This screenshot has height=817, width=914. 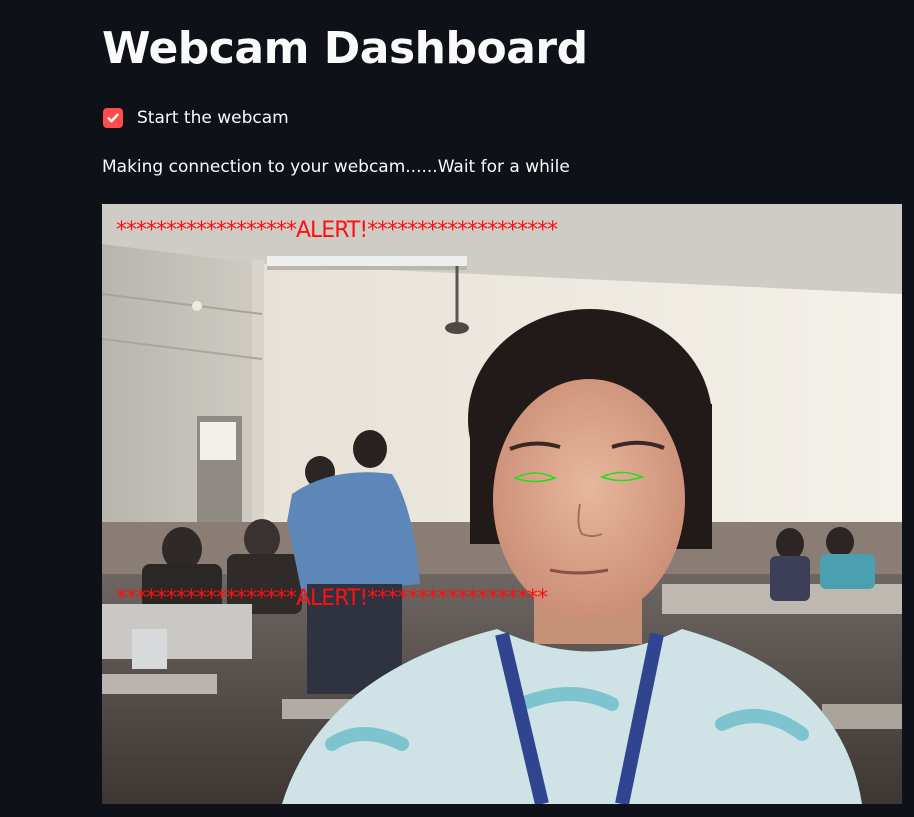 What do you see at coordinates (345, 48) in the screenshot?
I see `page-title: Webcam Dashboard` at bounding box center [345, 48].